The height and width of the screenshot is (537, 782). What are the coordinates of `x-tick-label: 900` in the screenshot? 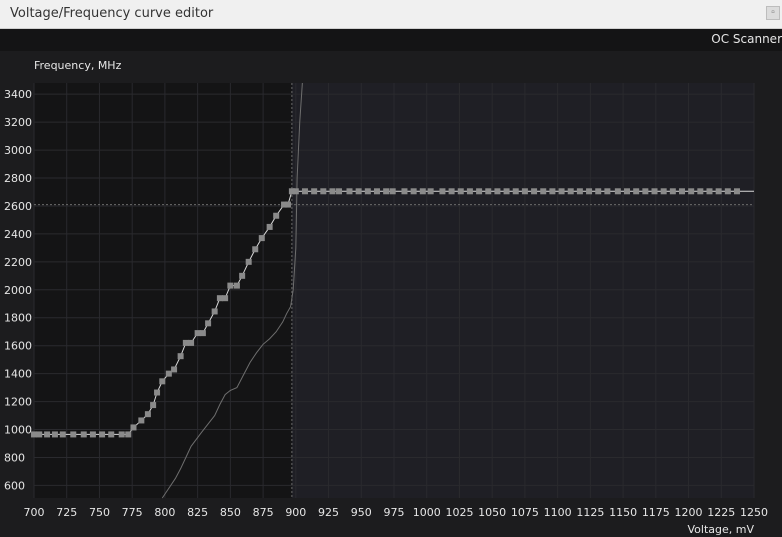 It's located at (295, 512).